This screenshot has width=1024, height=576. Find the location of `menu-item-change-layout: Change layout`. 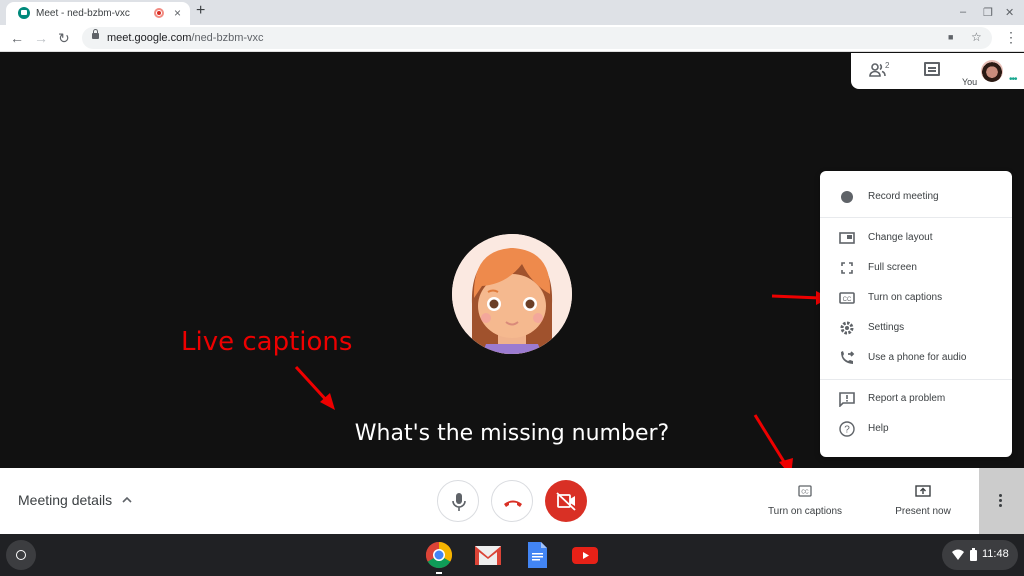

menu-item-change-layout: Change layout is located at coordinates (916, 238).